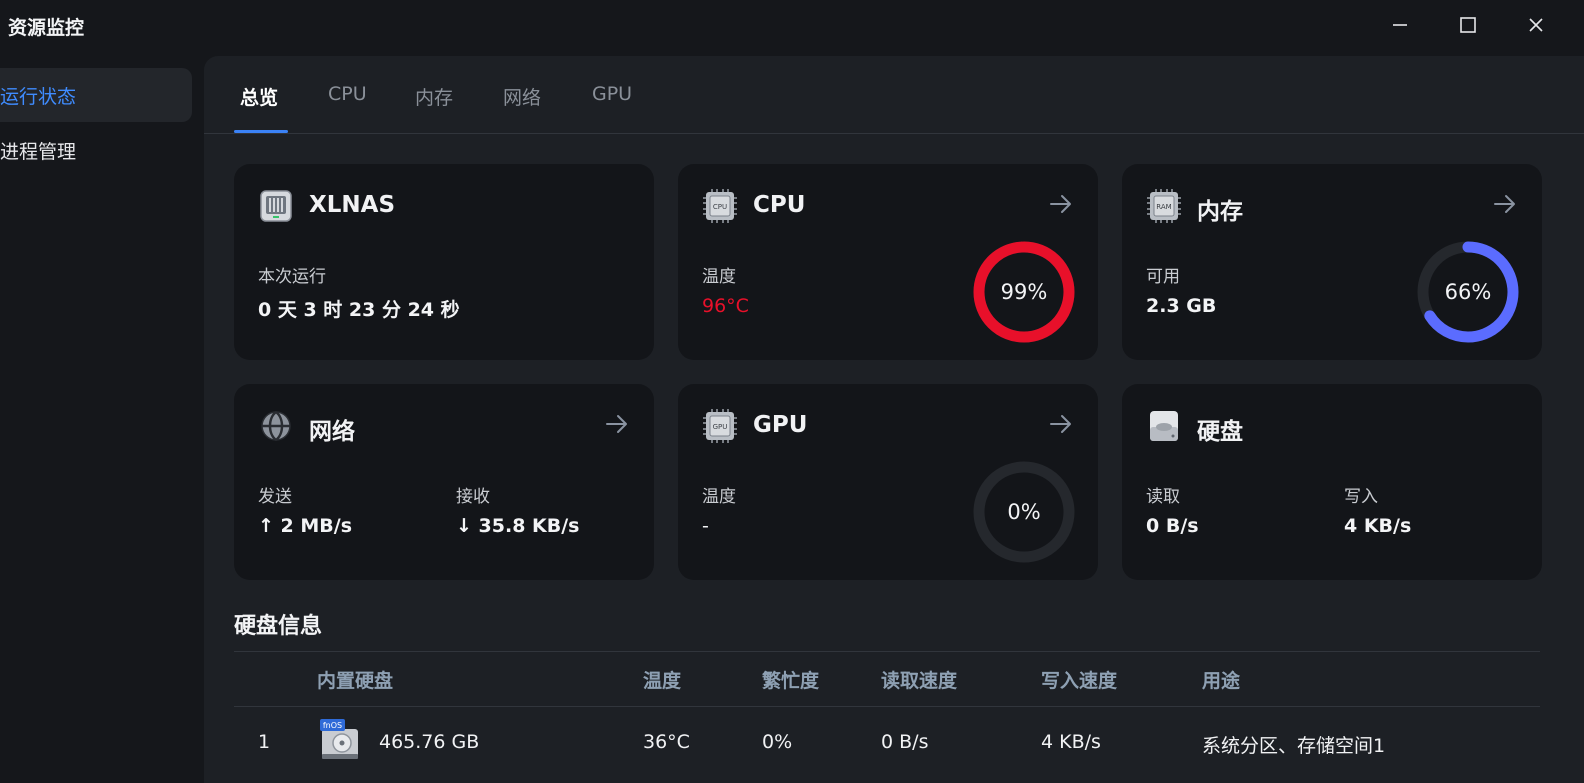  What do you see at coordinates (888, 262) in the screenshot?
I see `cpu-card: CPU CPU 温度 96°C 99%` at bounding box center [888, 262].